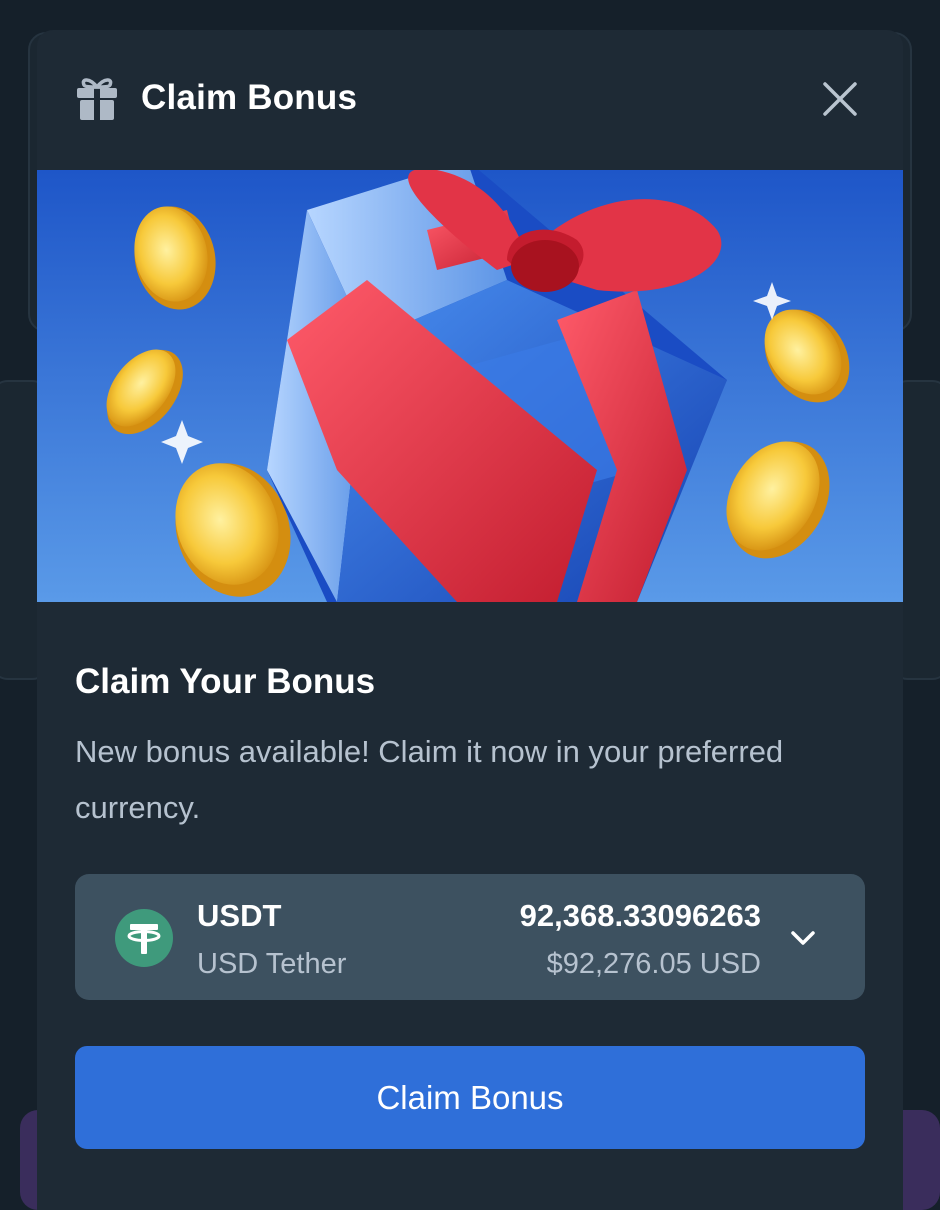 The image size is (940, 1210). I want to click on currency-code: USDT, so click(239, 915).